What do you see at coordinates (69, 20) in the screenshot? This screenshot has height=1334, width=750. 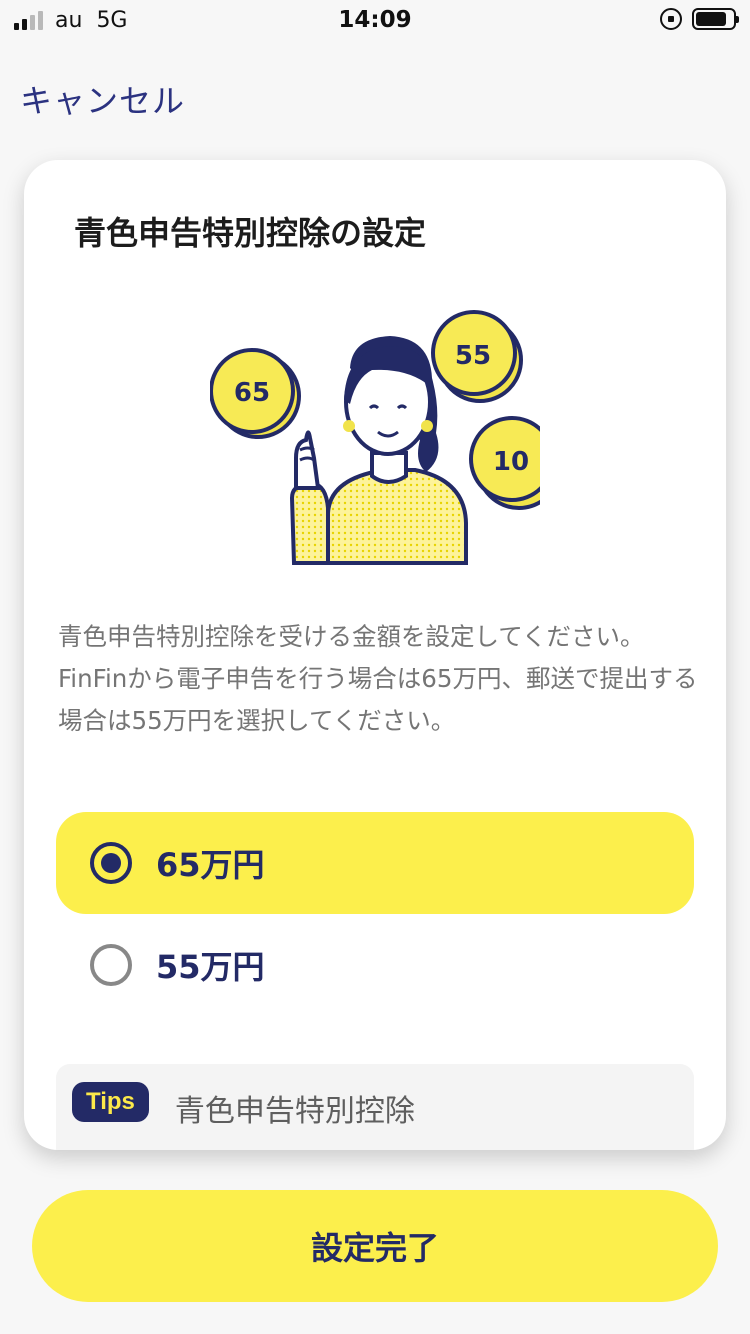 I see `carrier-label: au` at bounding box center [69, 20].